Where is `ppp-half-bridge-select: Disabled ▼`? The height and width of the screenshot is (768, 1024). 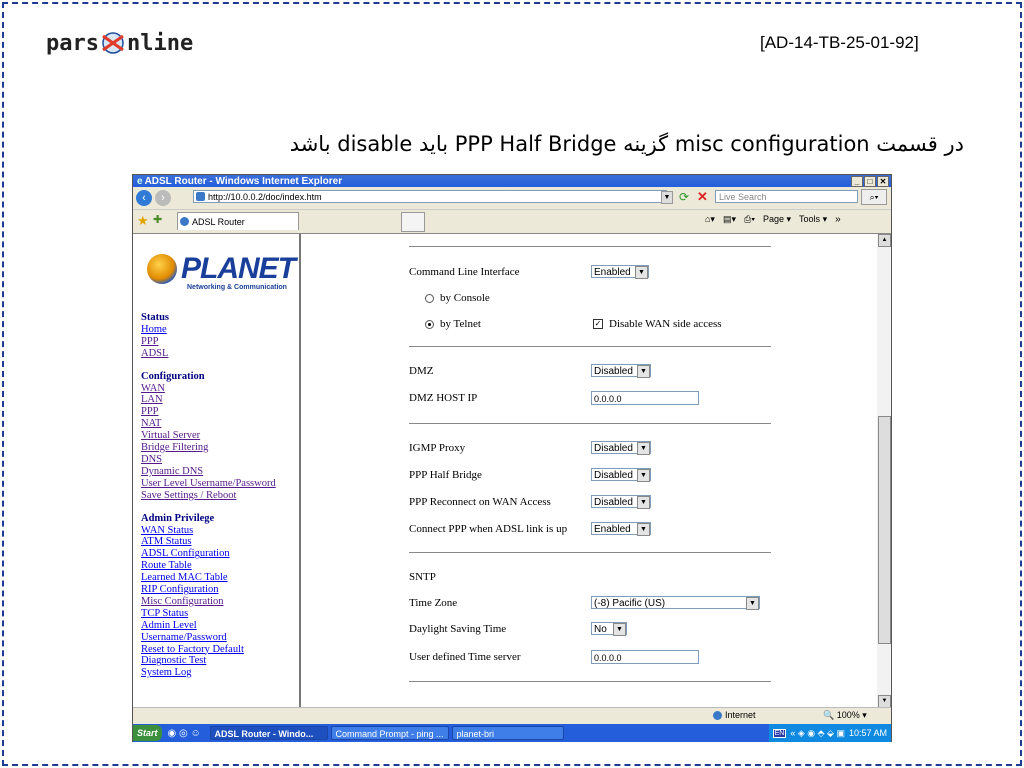 ppp-half-bridge-select: Disabled ▼ is located at coordinates (621, 475).